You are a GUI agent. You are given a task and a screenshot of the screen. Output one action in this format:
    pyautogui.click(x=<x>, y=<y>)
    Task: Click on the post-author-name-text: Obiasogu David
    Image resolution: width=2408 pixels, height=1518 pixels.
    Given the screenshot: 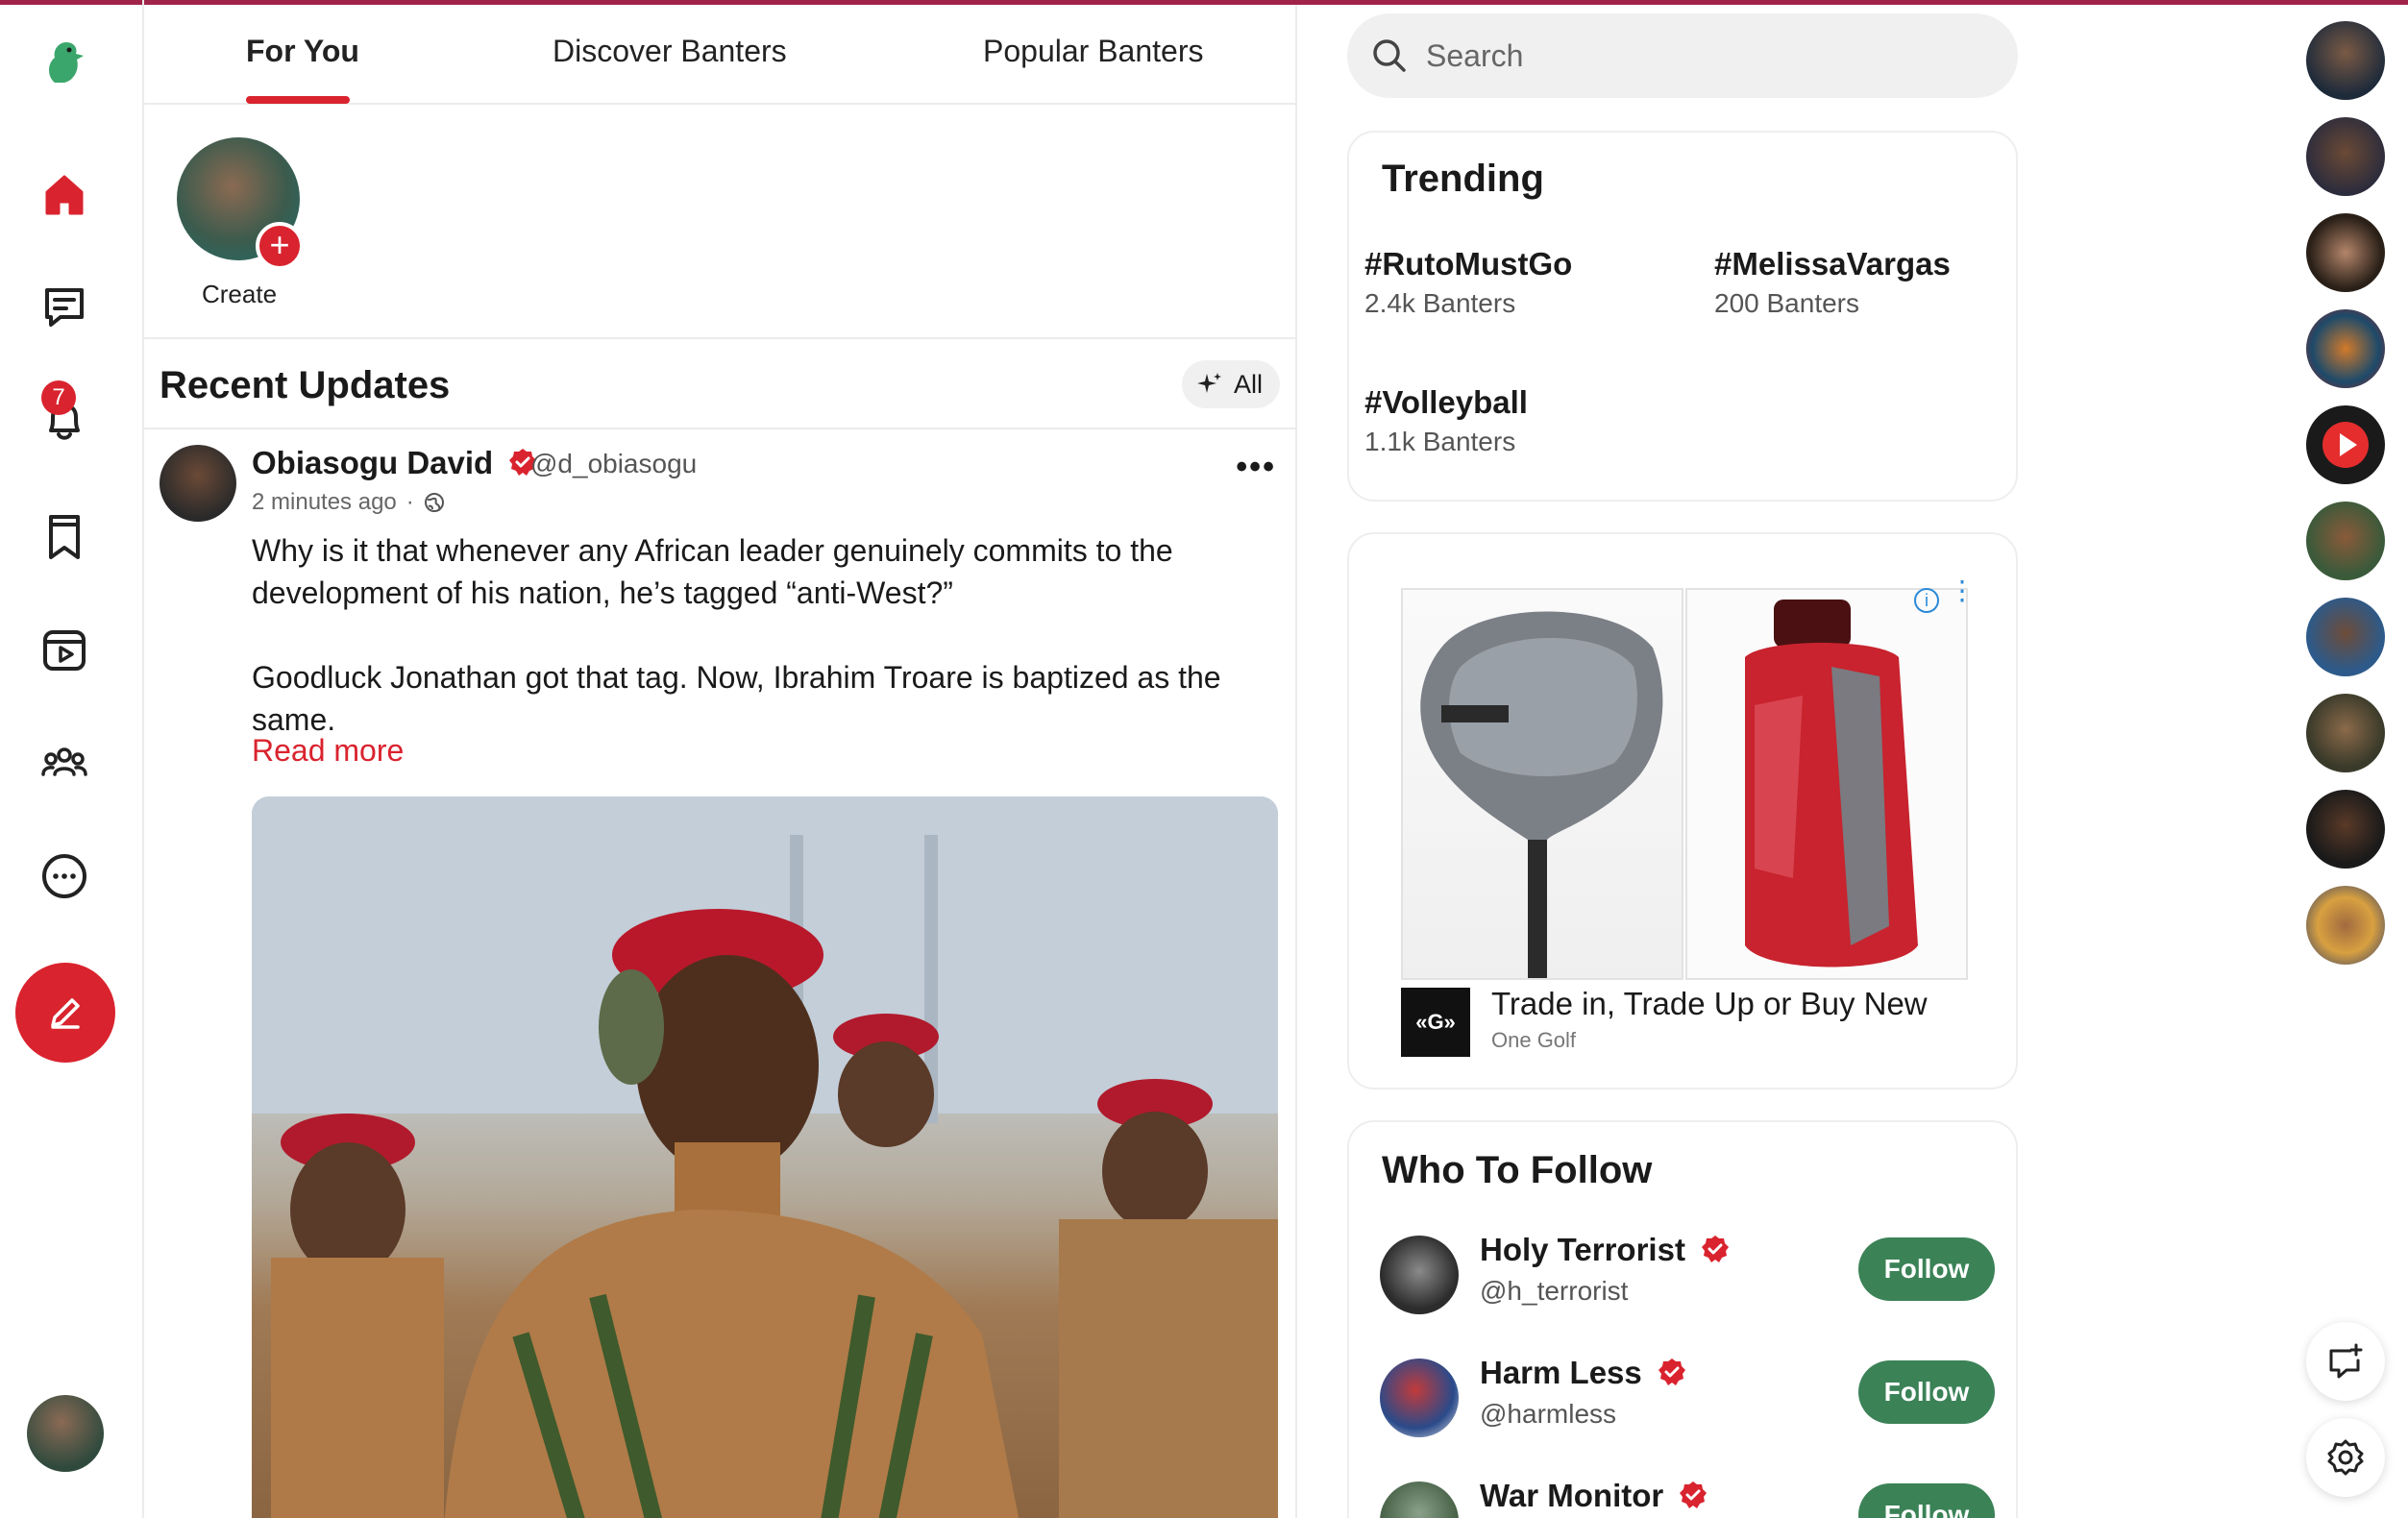 What is the action you would take?
    pyautogui.click(x=373, y=462)
    